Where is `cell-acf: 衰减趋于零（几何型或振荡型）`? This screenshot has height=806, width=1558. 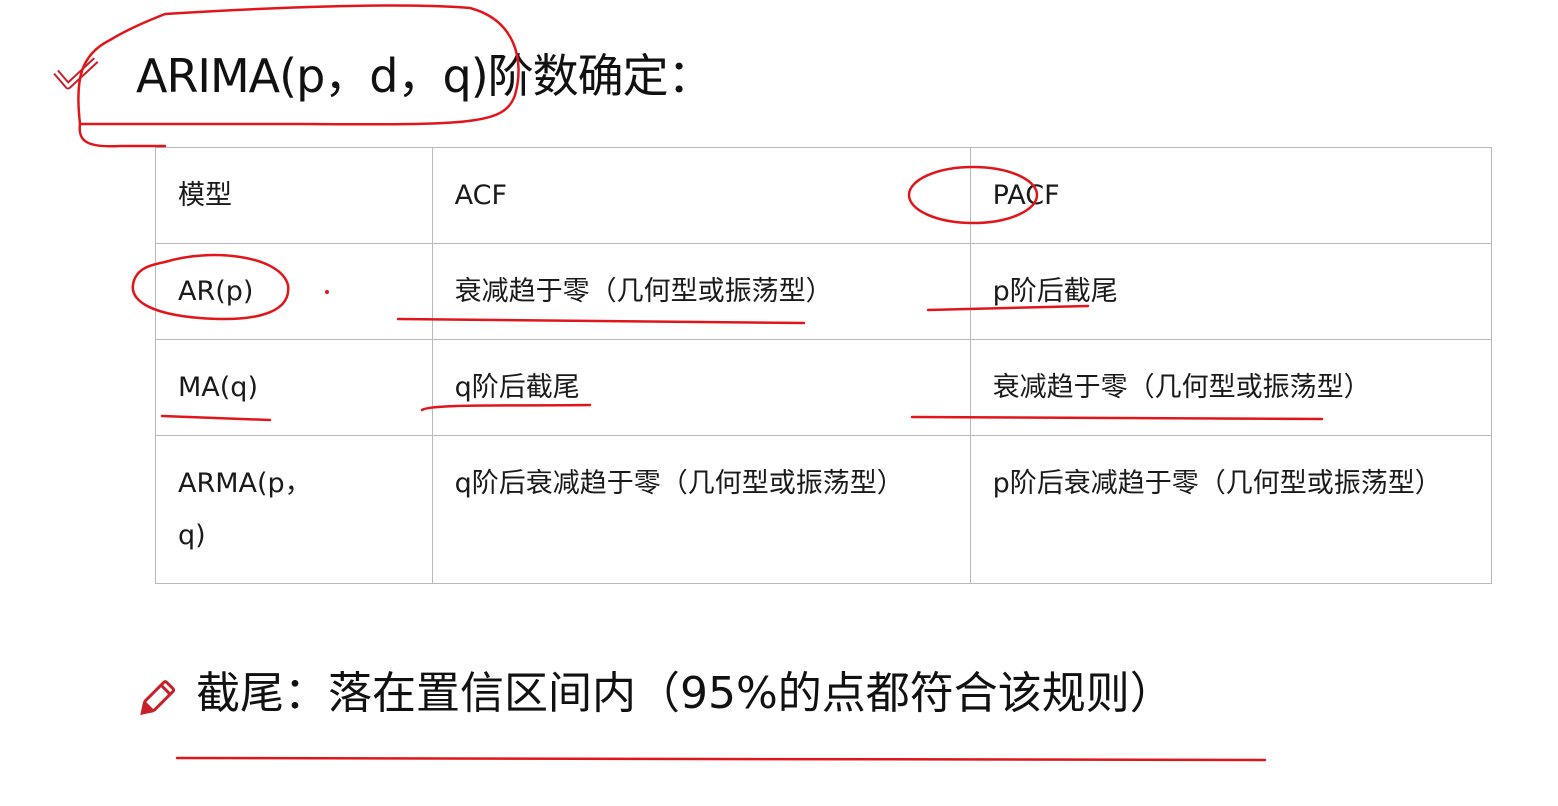 cell-acf: 衰减趋于零（几何型或振荡型） is located at coordinates (701, 291).